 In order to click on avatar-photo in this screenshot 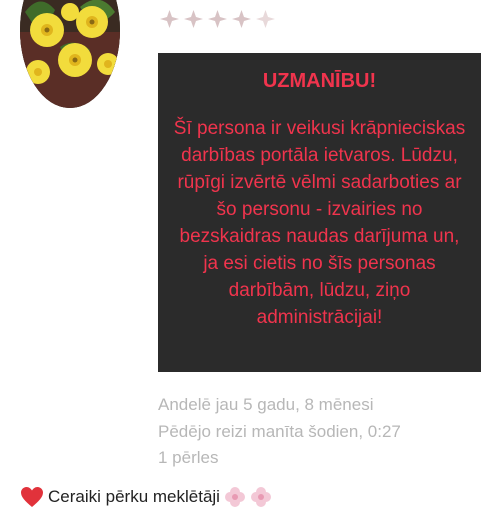, I will do `click(70, 54)`.